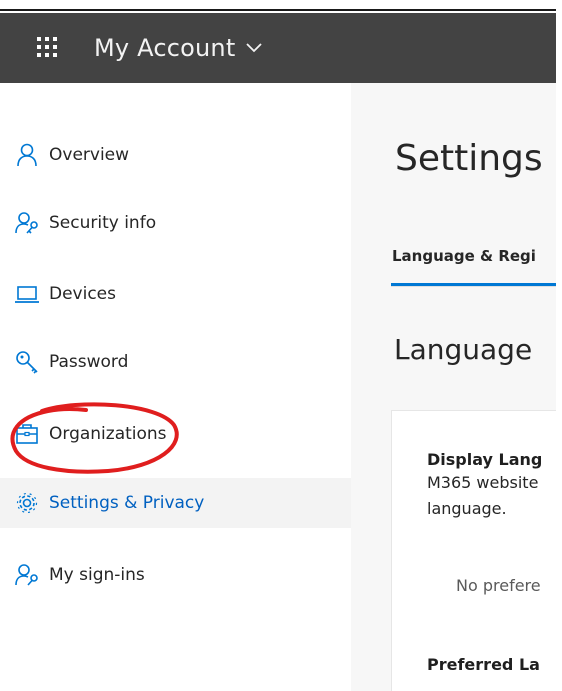 Image resolution: width=562 pixels, height=691 pixels. Describe the element at coordinates (165, 48) in the screenshot. I see `app-title: My Account` at that location.